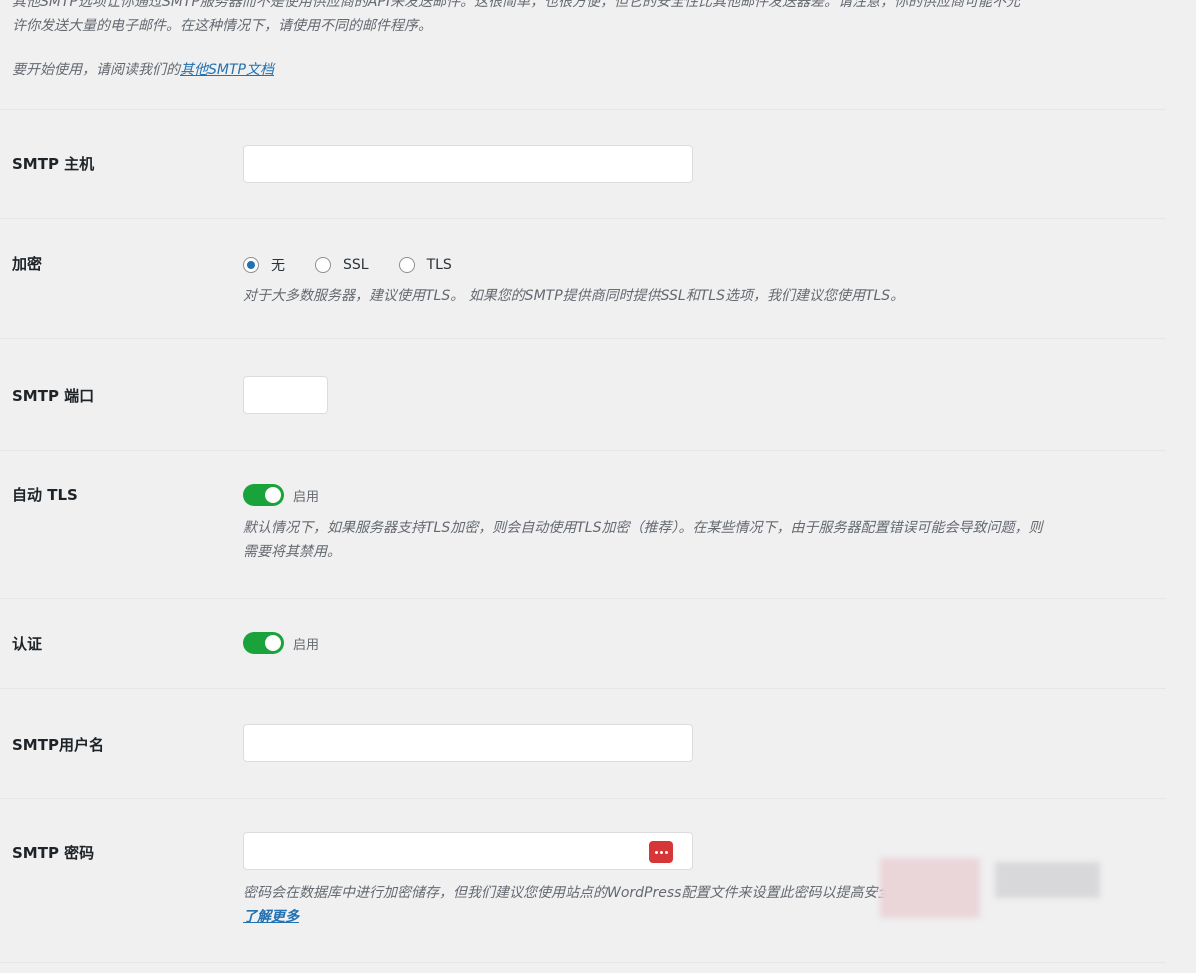 The width and height of the screenshot is (1196, 973). Describe the element at coordinates (425, 265) in the screenshot. I see `encryption-option-tls: TLS` at that location.